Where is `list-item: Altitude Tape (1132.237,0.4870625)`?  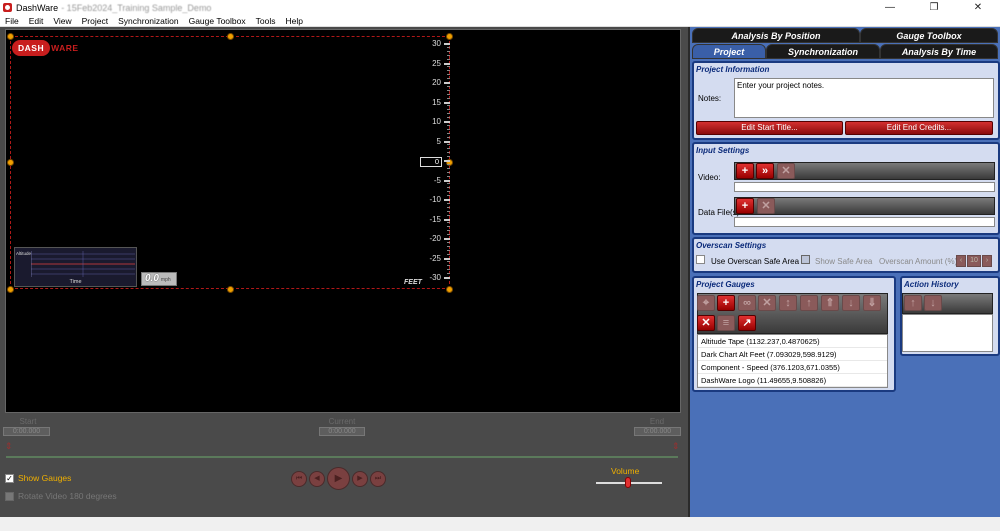 list-item: Altitude Tape (1132.237,0.4870625) is located at coordinates (792, 341).